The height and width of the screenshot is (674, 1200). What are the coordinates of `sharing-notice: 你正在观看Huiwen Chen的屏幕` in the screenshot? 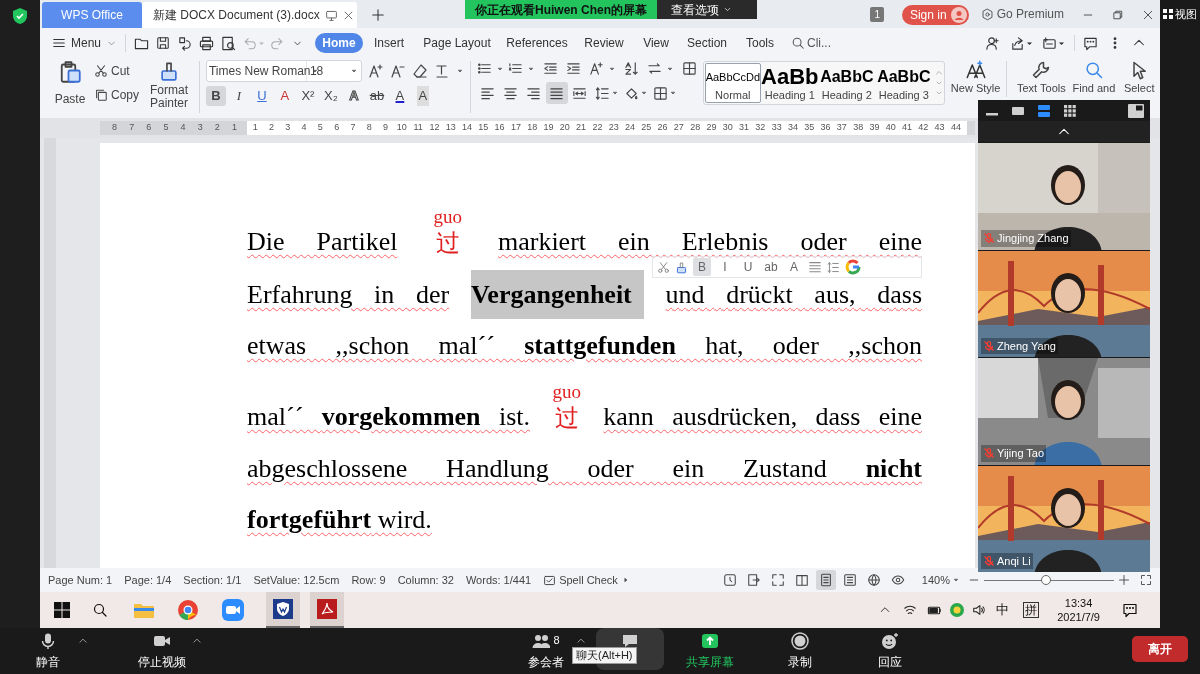 It's located at (561, 9).